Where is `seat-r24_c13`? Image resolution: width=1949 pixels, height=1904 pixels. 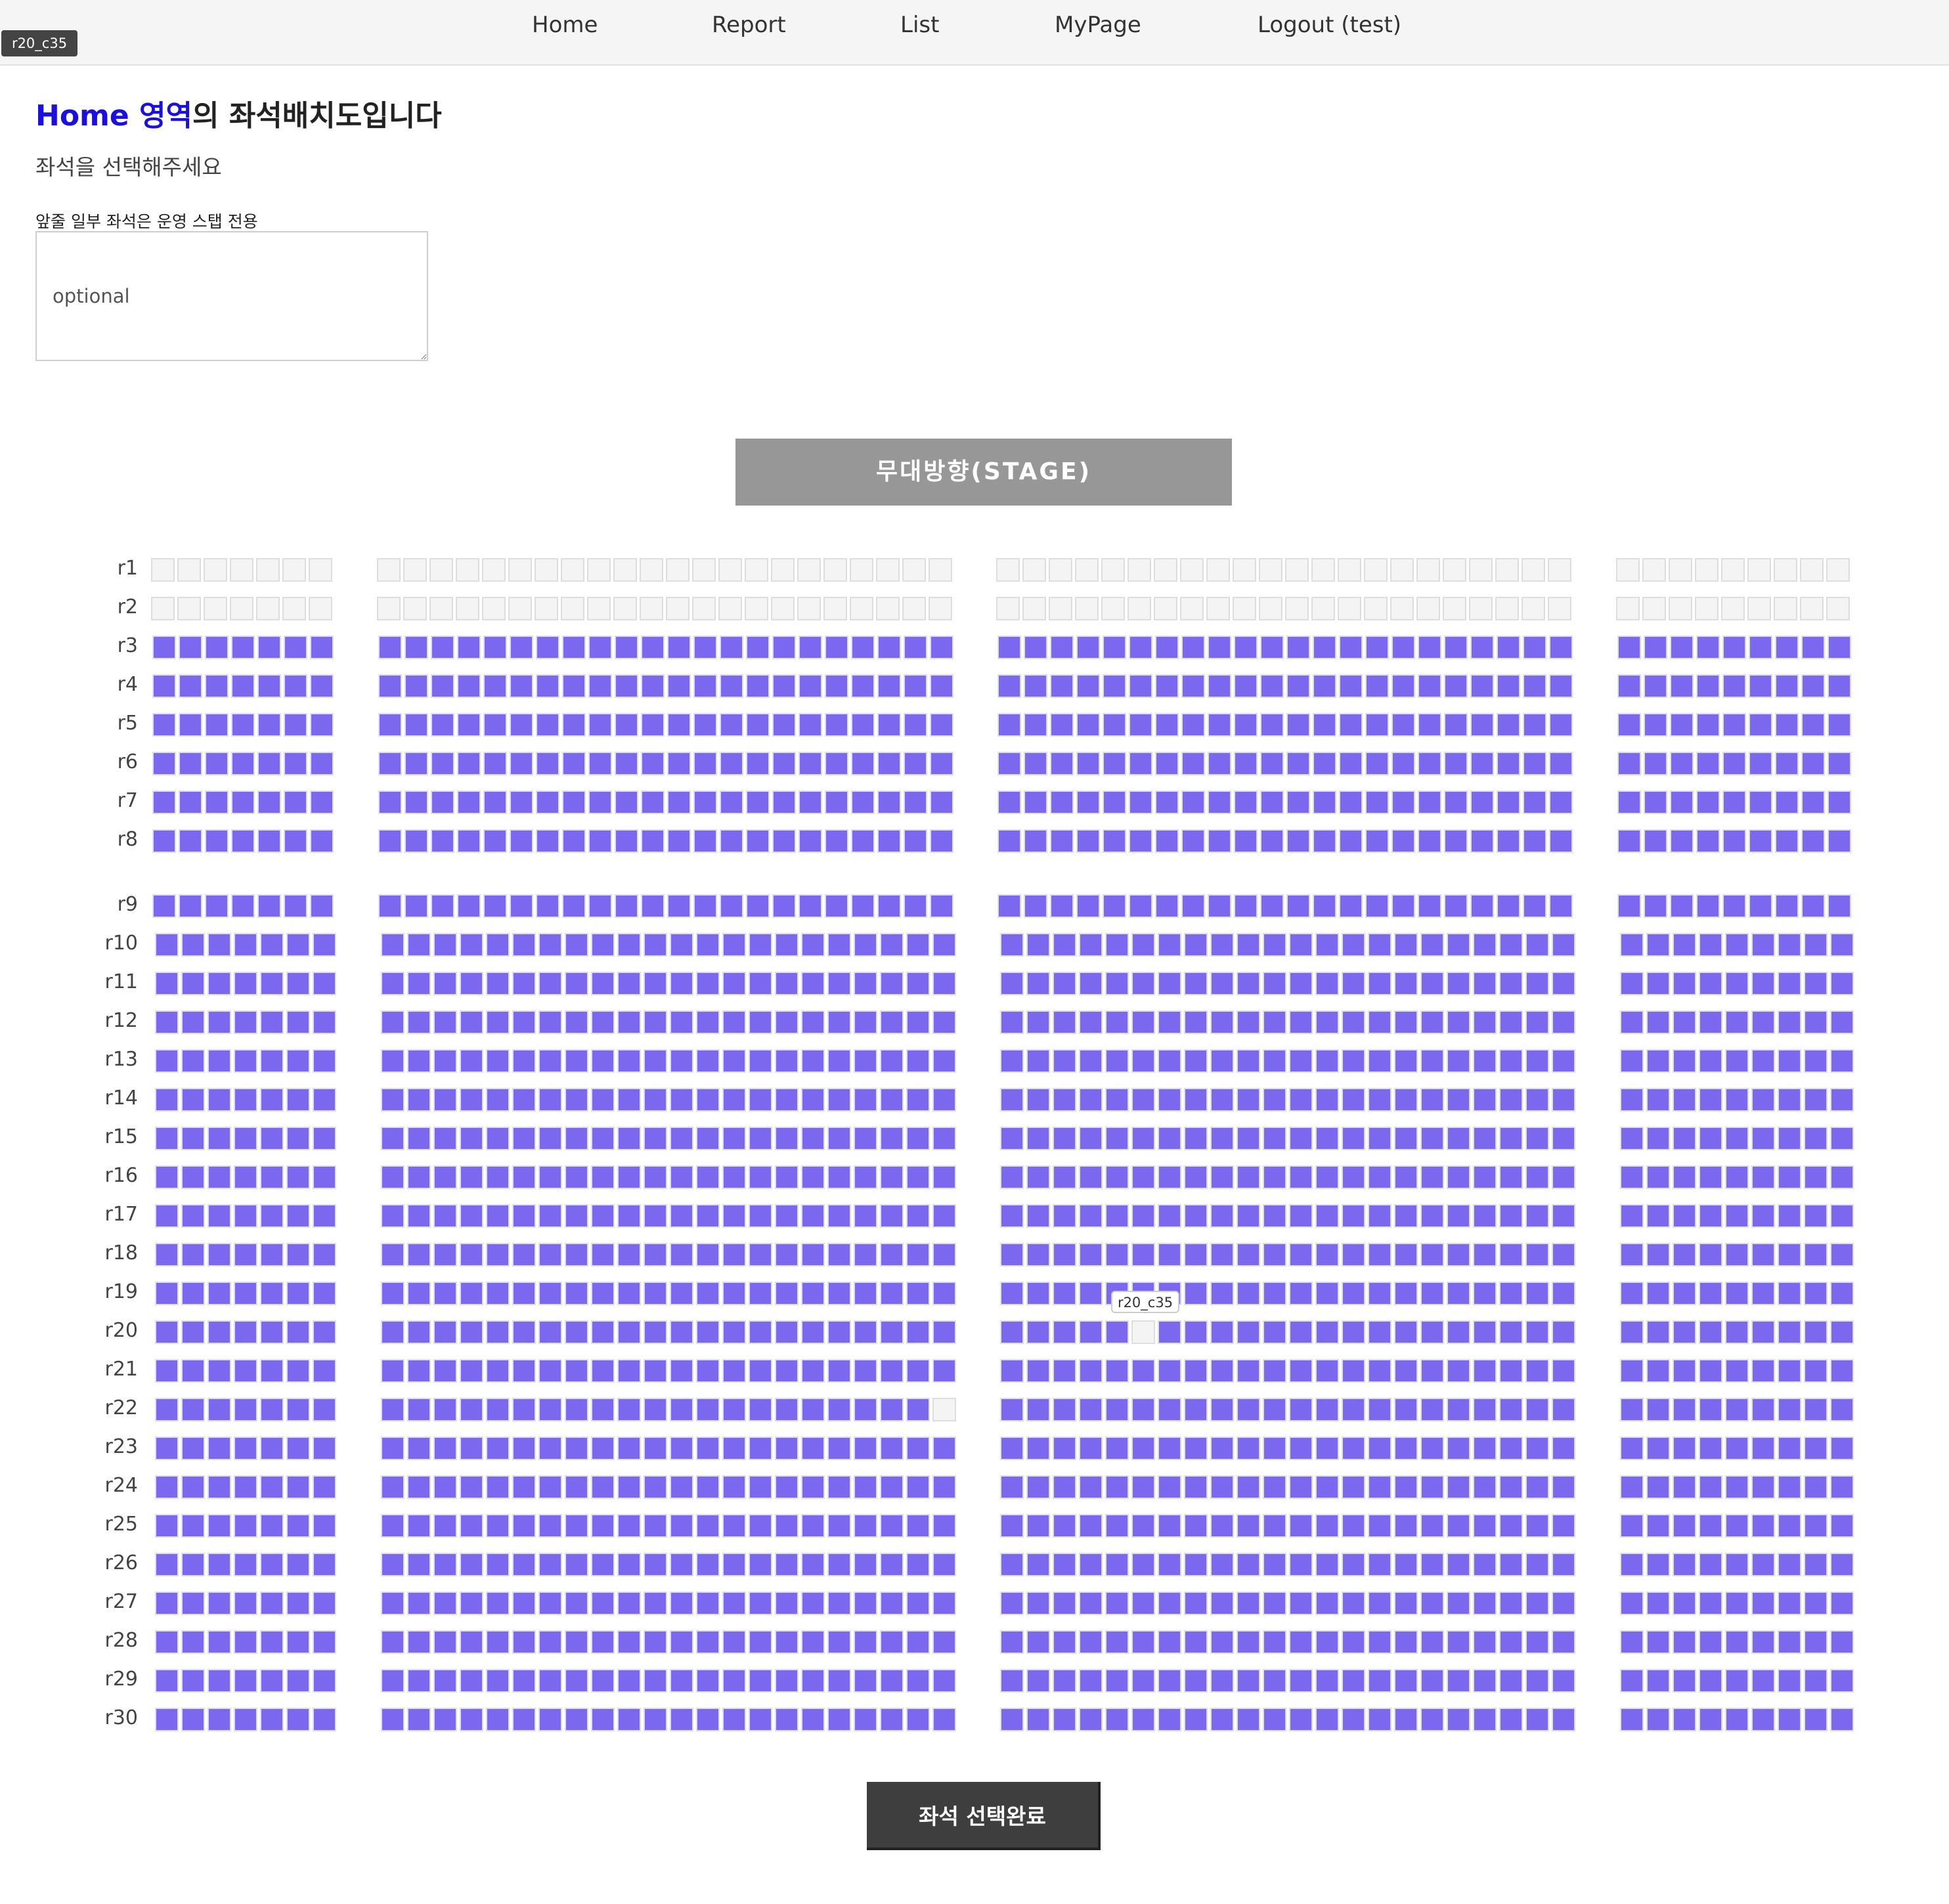 seat-r24_c13 is located at coordinates (524, 1487).